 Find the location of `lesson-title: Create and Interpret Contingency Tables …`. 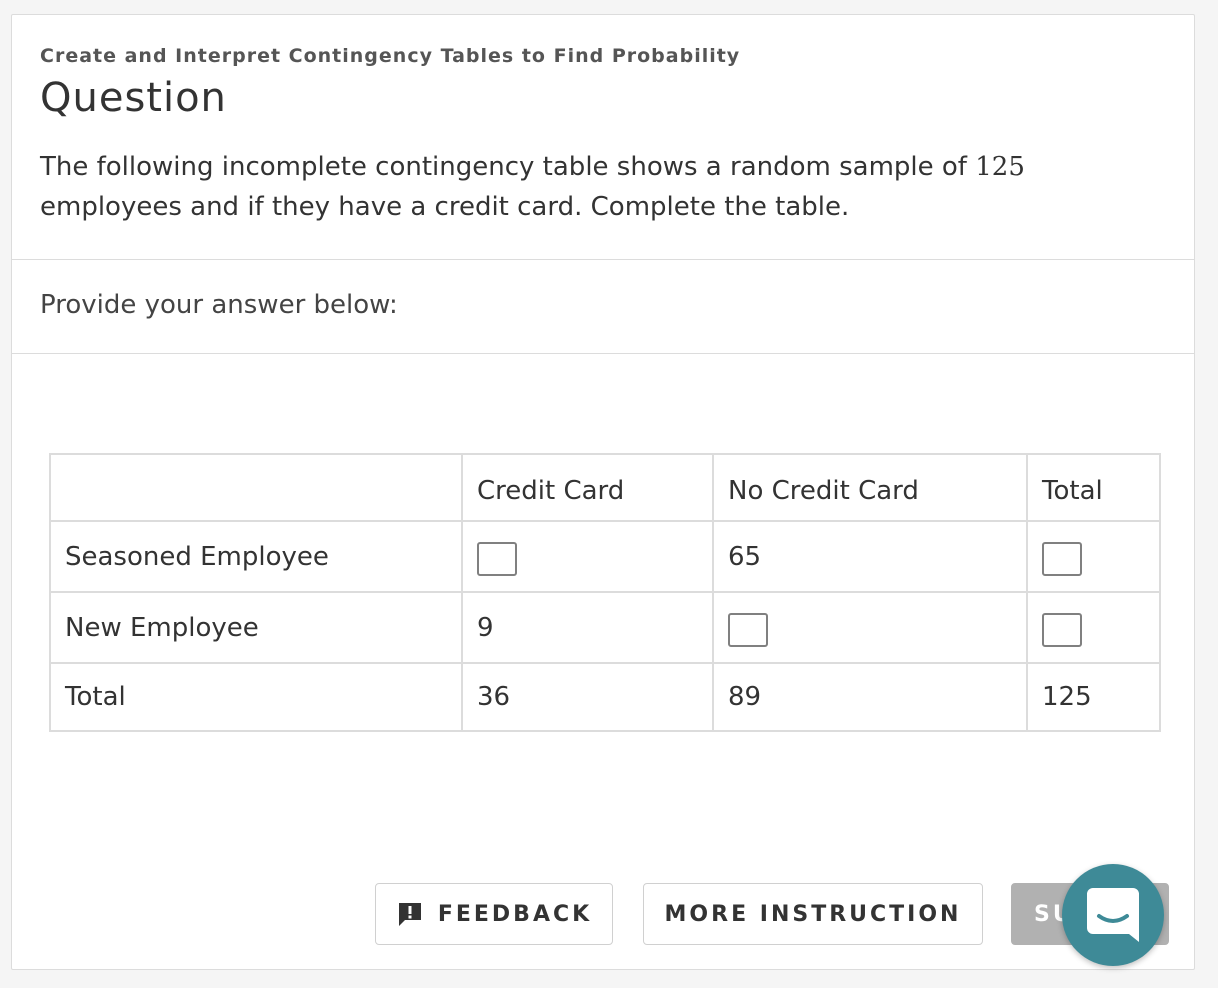

lesson-title: Create and Interpret Contingency Tables … is located at coordinates (390, 56).